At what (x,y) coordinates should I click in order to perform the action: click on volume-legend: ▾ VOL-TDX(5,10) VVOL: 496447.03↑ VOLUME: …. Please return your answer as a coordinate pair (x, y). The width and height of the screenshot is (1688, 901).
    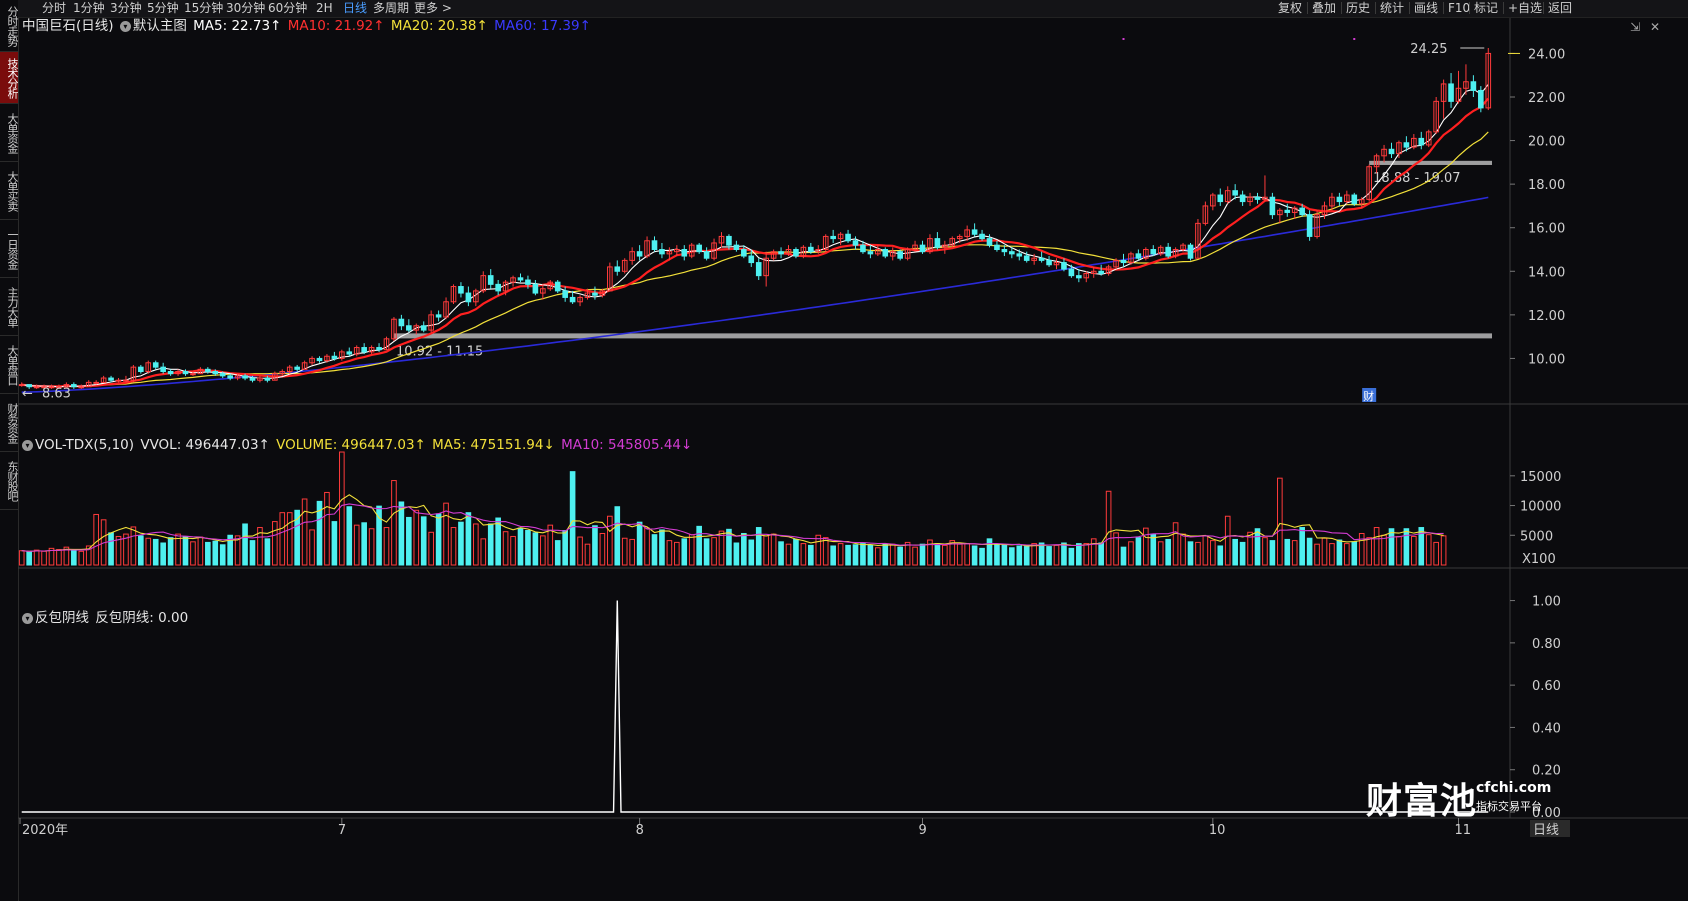
    Looking at the image, I should click on (358, 445).